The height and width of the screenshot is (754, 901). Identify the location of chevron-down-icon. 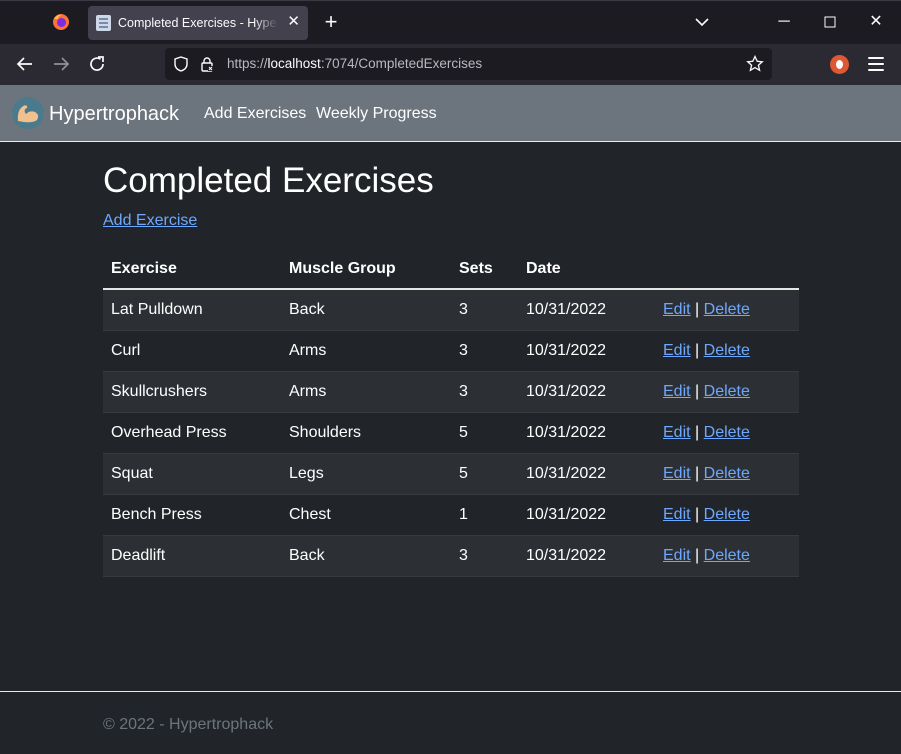
(702, 22).